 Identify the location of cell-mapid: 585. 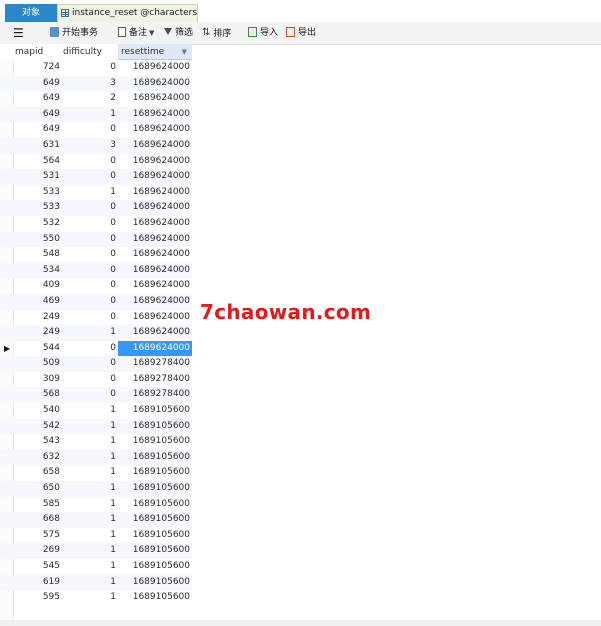
(37, 505).